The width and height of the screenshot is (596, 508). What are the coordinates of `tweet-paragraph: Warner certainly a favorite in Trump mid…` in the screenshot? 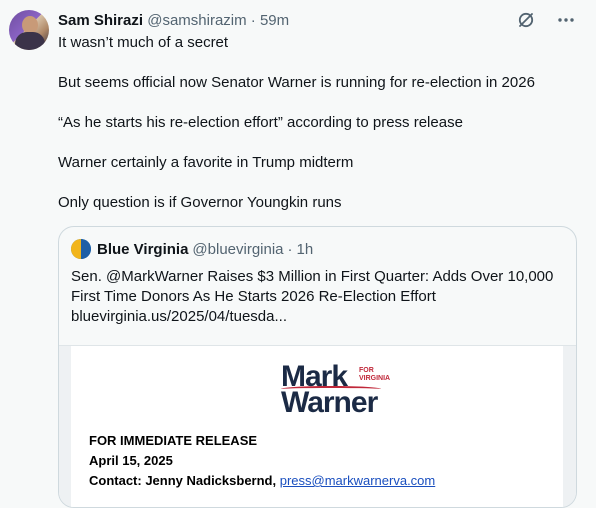 It's located at (206, 162).